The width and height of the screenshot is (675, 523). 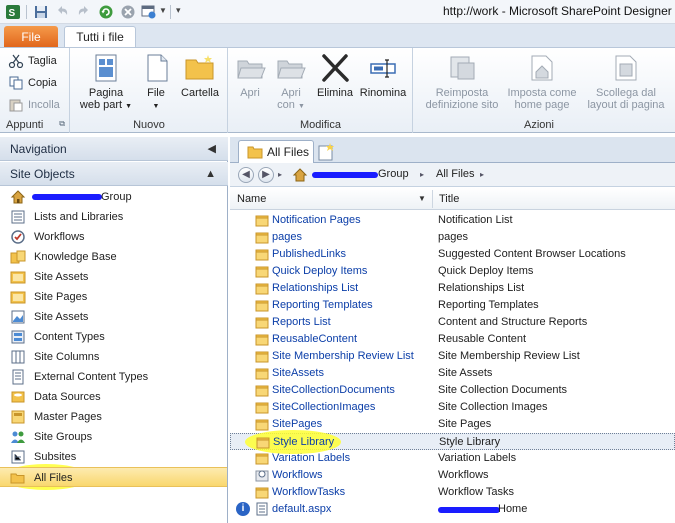 I want to click on table-row: pages pages, so click(x=452, y=237).